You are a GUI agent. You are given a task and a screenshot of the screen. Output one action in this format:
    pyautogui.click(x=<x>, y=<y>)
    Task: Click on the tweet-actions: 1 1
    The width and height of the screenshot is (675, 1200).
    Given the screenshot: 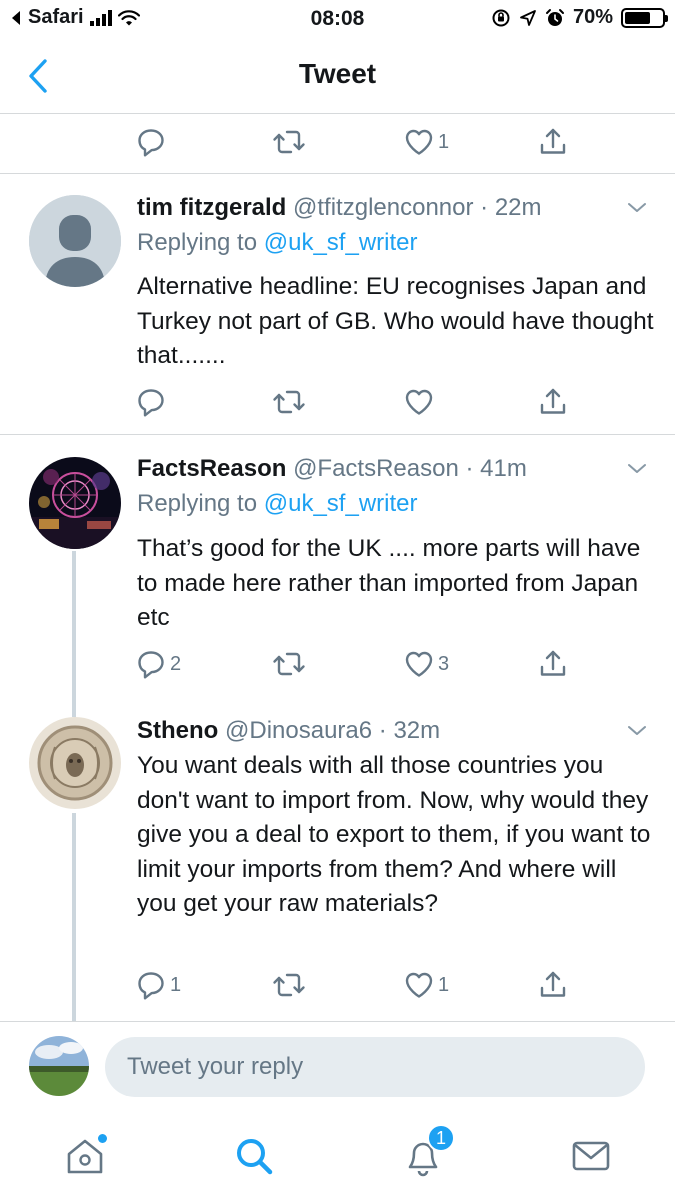 What is the action you would take?
    pyautogui.click(x=370, y=985)
    